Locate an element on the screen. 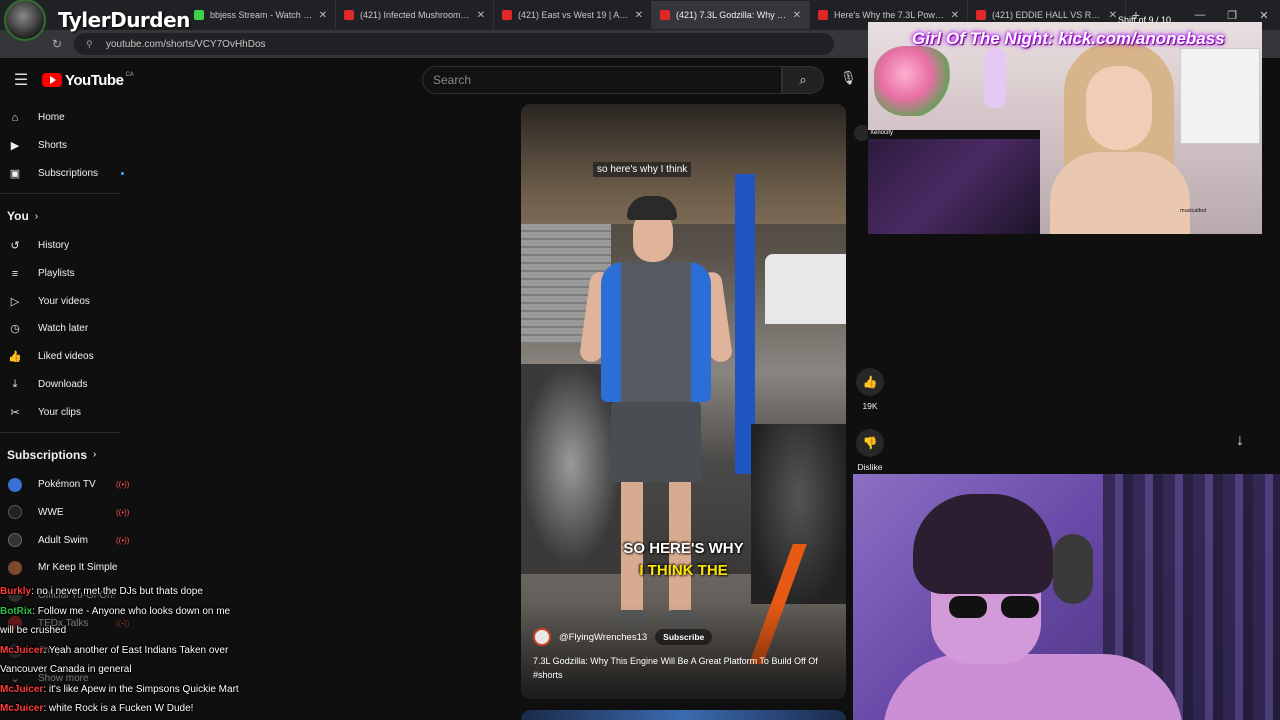 The image size is (1280, 720). video-overlay-gradient is located at coordinates (683, 651).